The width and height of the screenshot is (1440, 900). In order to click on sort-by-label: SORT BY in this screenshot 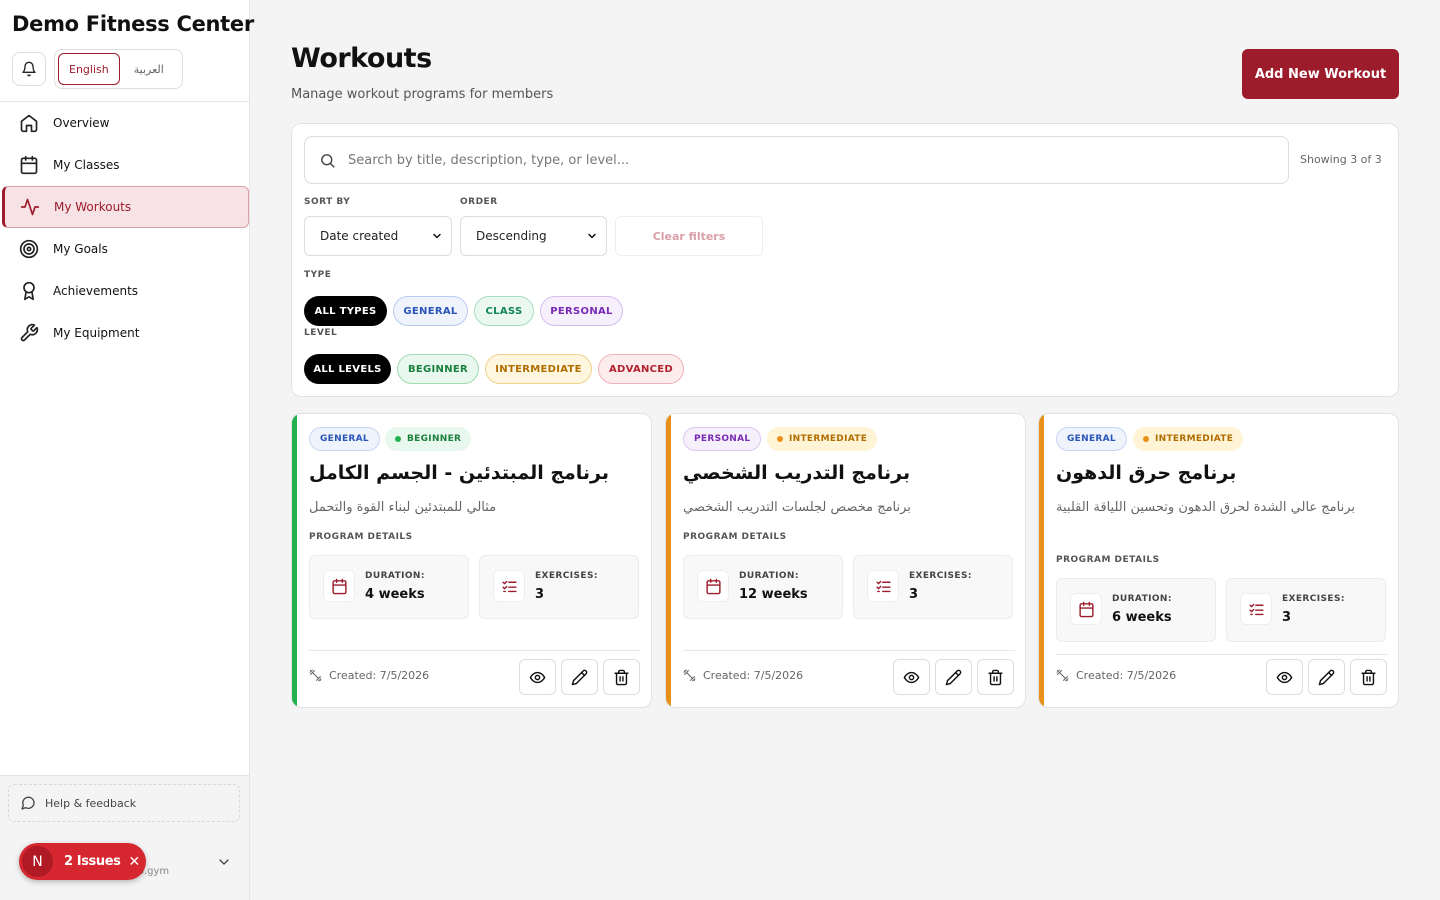, I will do `click(327, 202)`.